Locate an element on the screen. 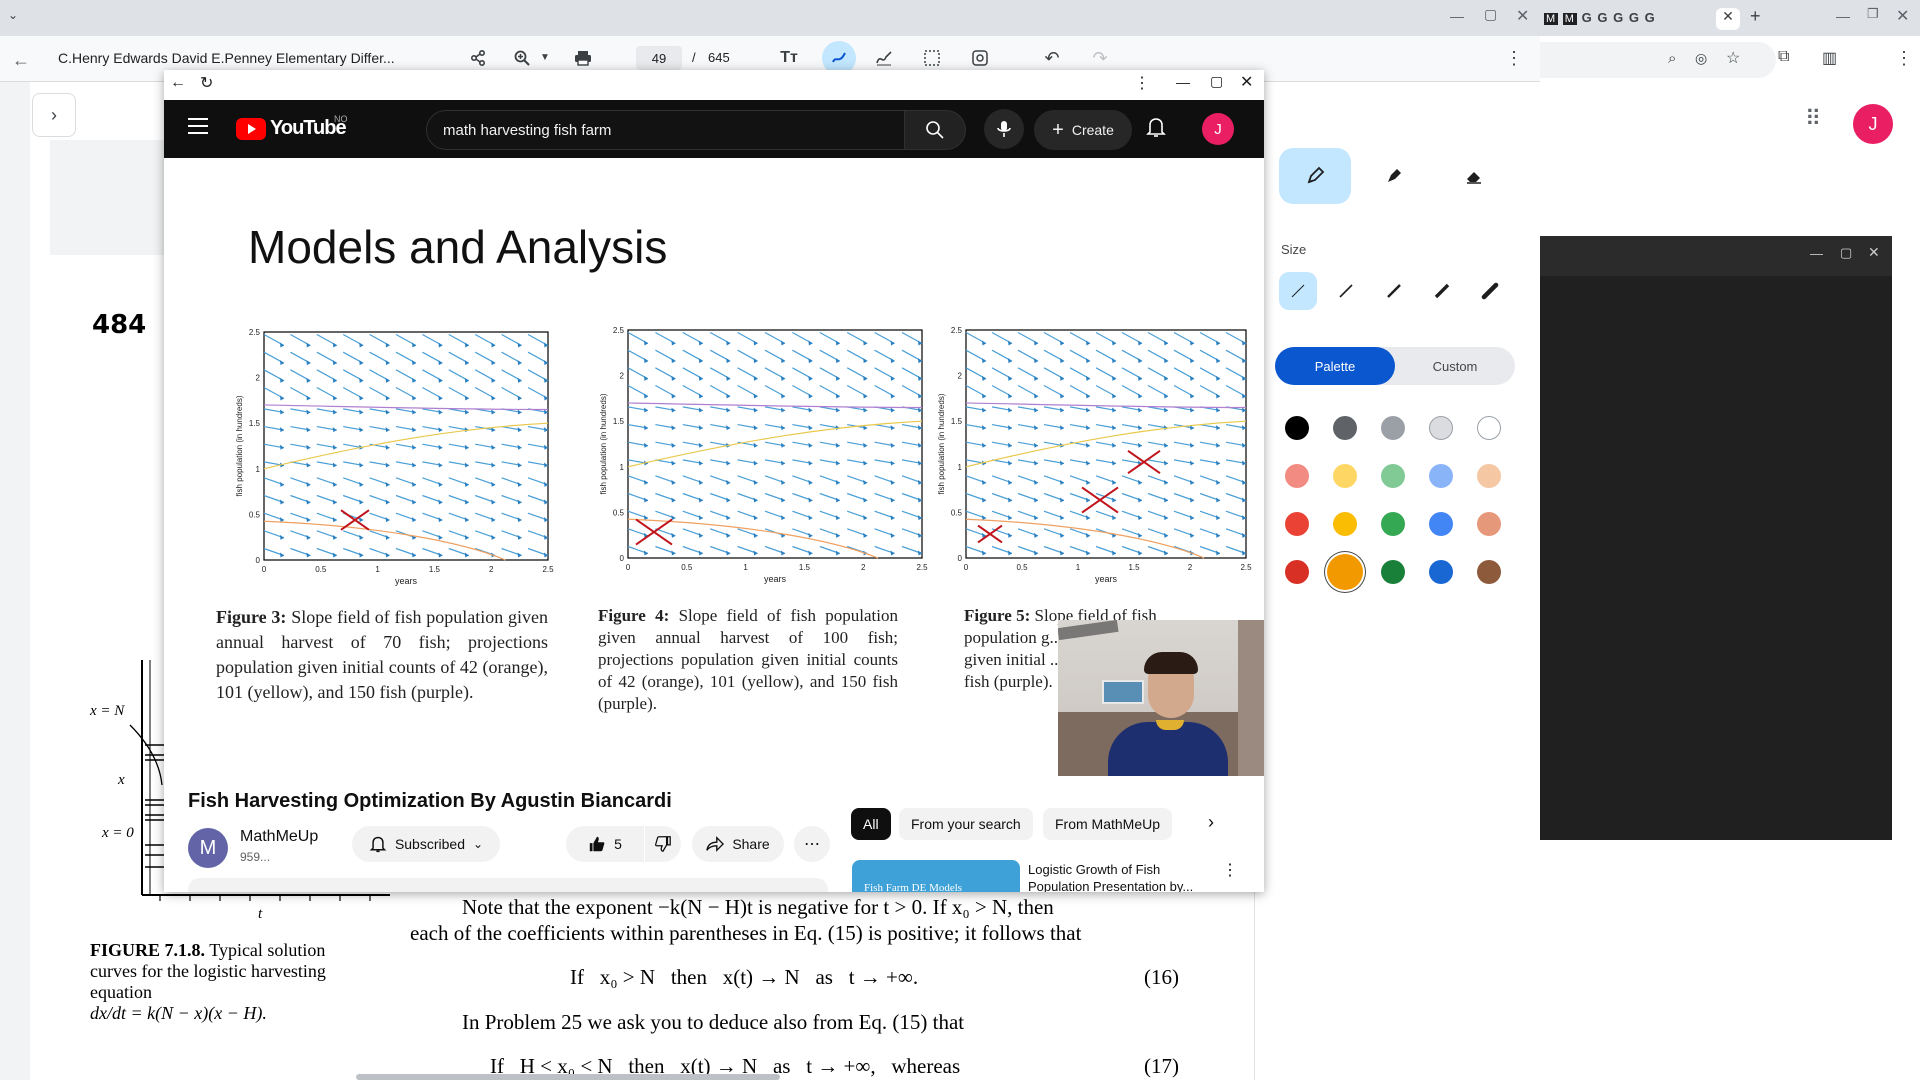 The height and width of the screenshot is (1085, 1920). recommendation-menu-icon: ⋮ is located at coordinates (1230, 870).